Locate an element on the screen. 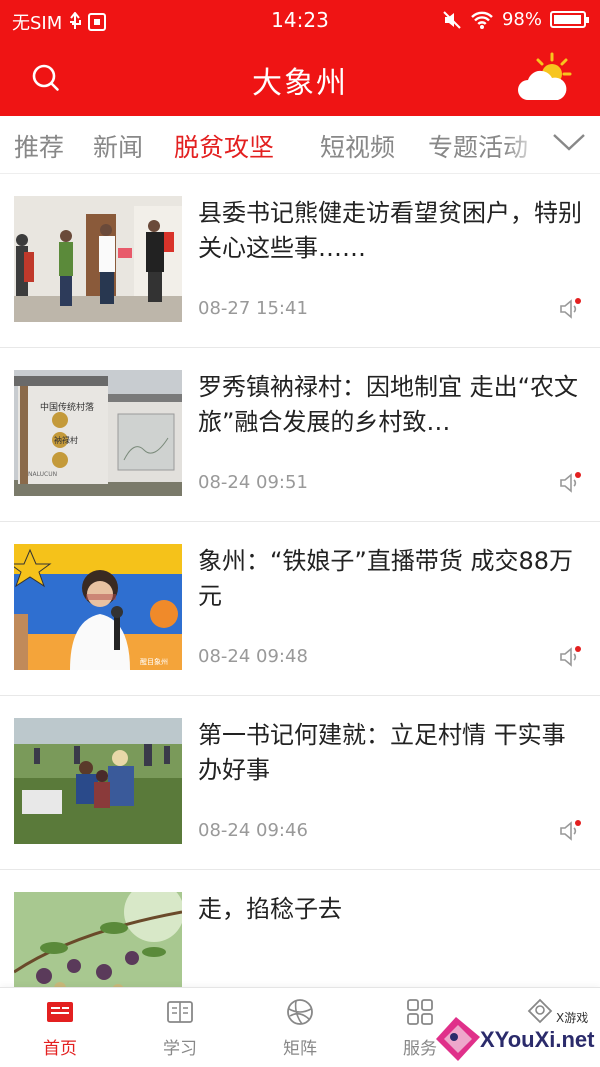 The height and width of the screenshot is (1067, 600). category-tabs: 推荐 新闻 脱贫攻坚 短视频 专题活动 is located at coordinates (300, 145).